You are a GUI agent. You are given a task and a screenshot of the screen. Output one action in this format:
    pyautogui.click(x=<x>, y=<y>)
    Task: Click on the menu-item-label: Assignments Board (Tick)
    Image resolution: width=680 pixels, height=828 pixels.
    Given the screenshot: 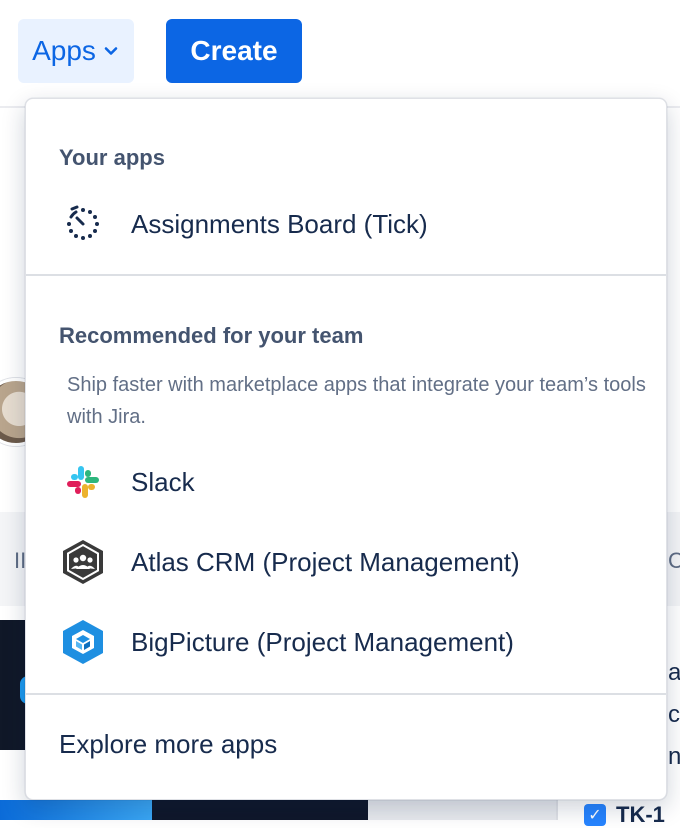 What is the action you would take?
    pyautogui.click(x=279, y=223)
    